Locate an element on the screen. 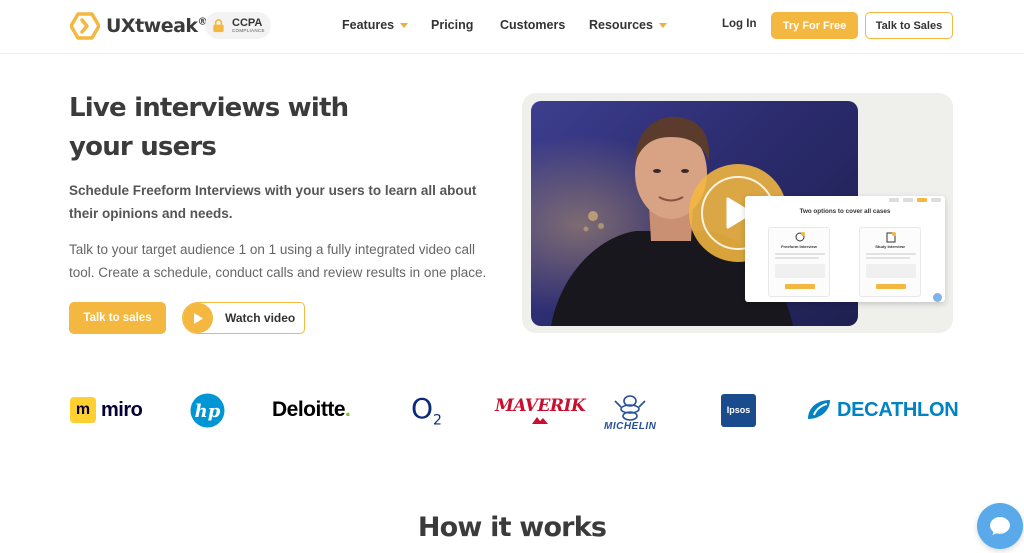 The height and width of the screenshot is (553, 1024). deloitte-wordmark: Deloitte is located at coordinates (309, 409).